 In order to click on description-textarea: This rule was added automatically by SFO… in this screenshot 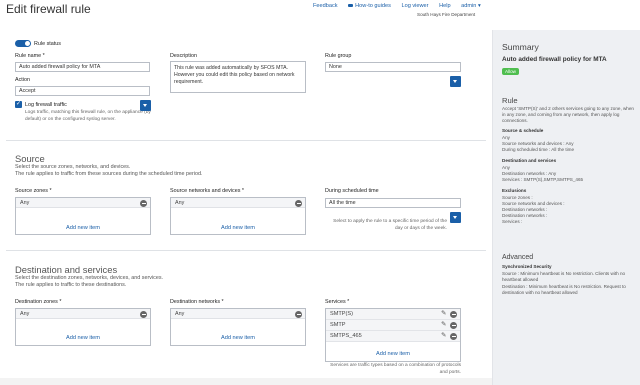, I will do `click(238, 77)`.